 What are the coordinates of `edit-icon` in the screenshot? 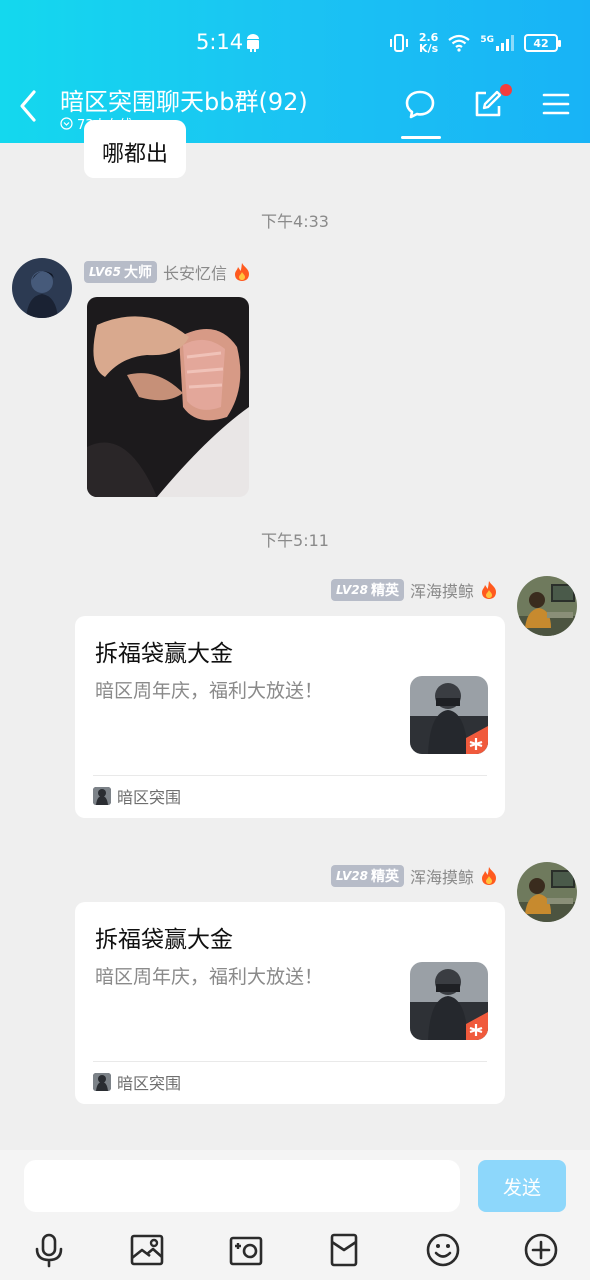 It's located at (488, 104).